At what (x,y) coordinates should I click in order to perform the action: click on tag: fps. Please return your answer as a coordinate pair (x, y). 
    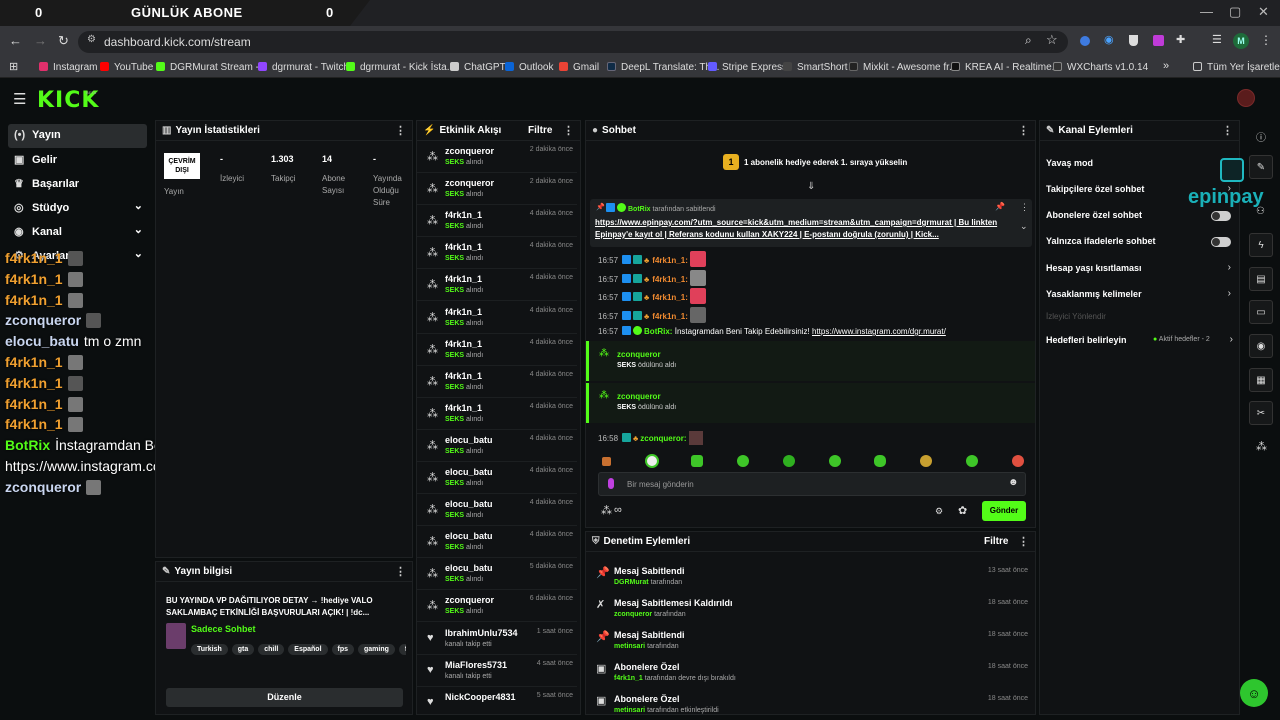
    Looking at the image, I should click on (343, 649).